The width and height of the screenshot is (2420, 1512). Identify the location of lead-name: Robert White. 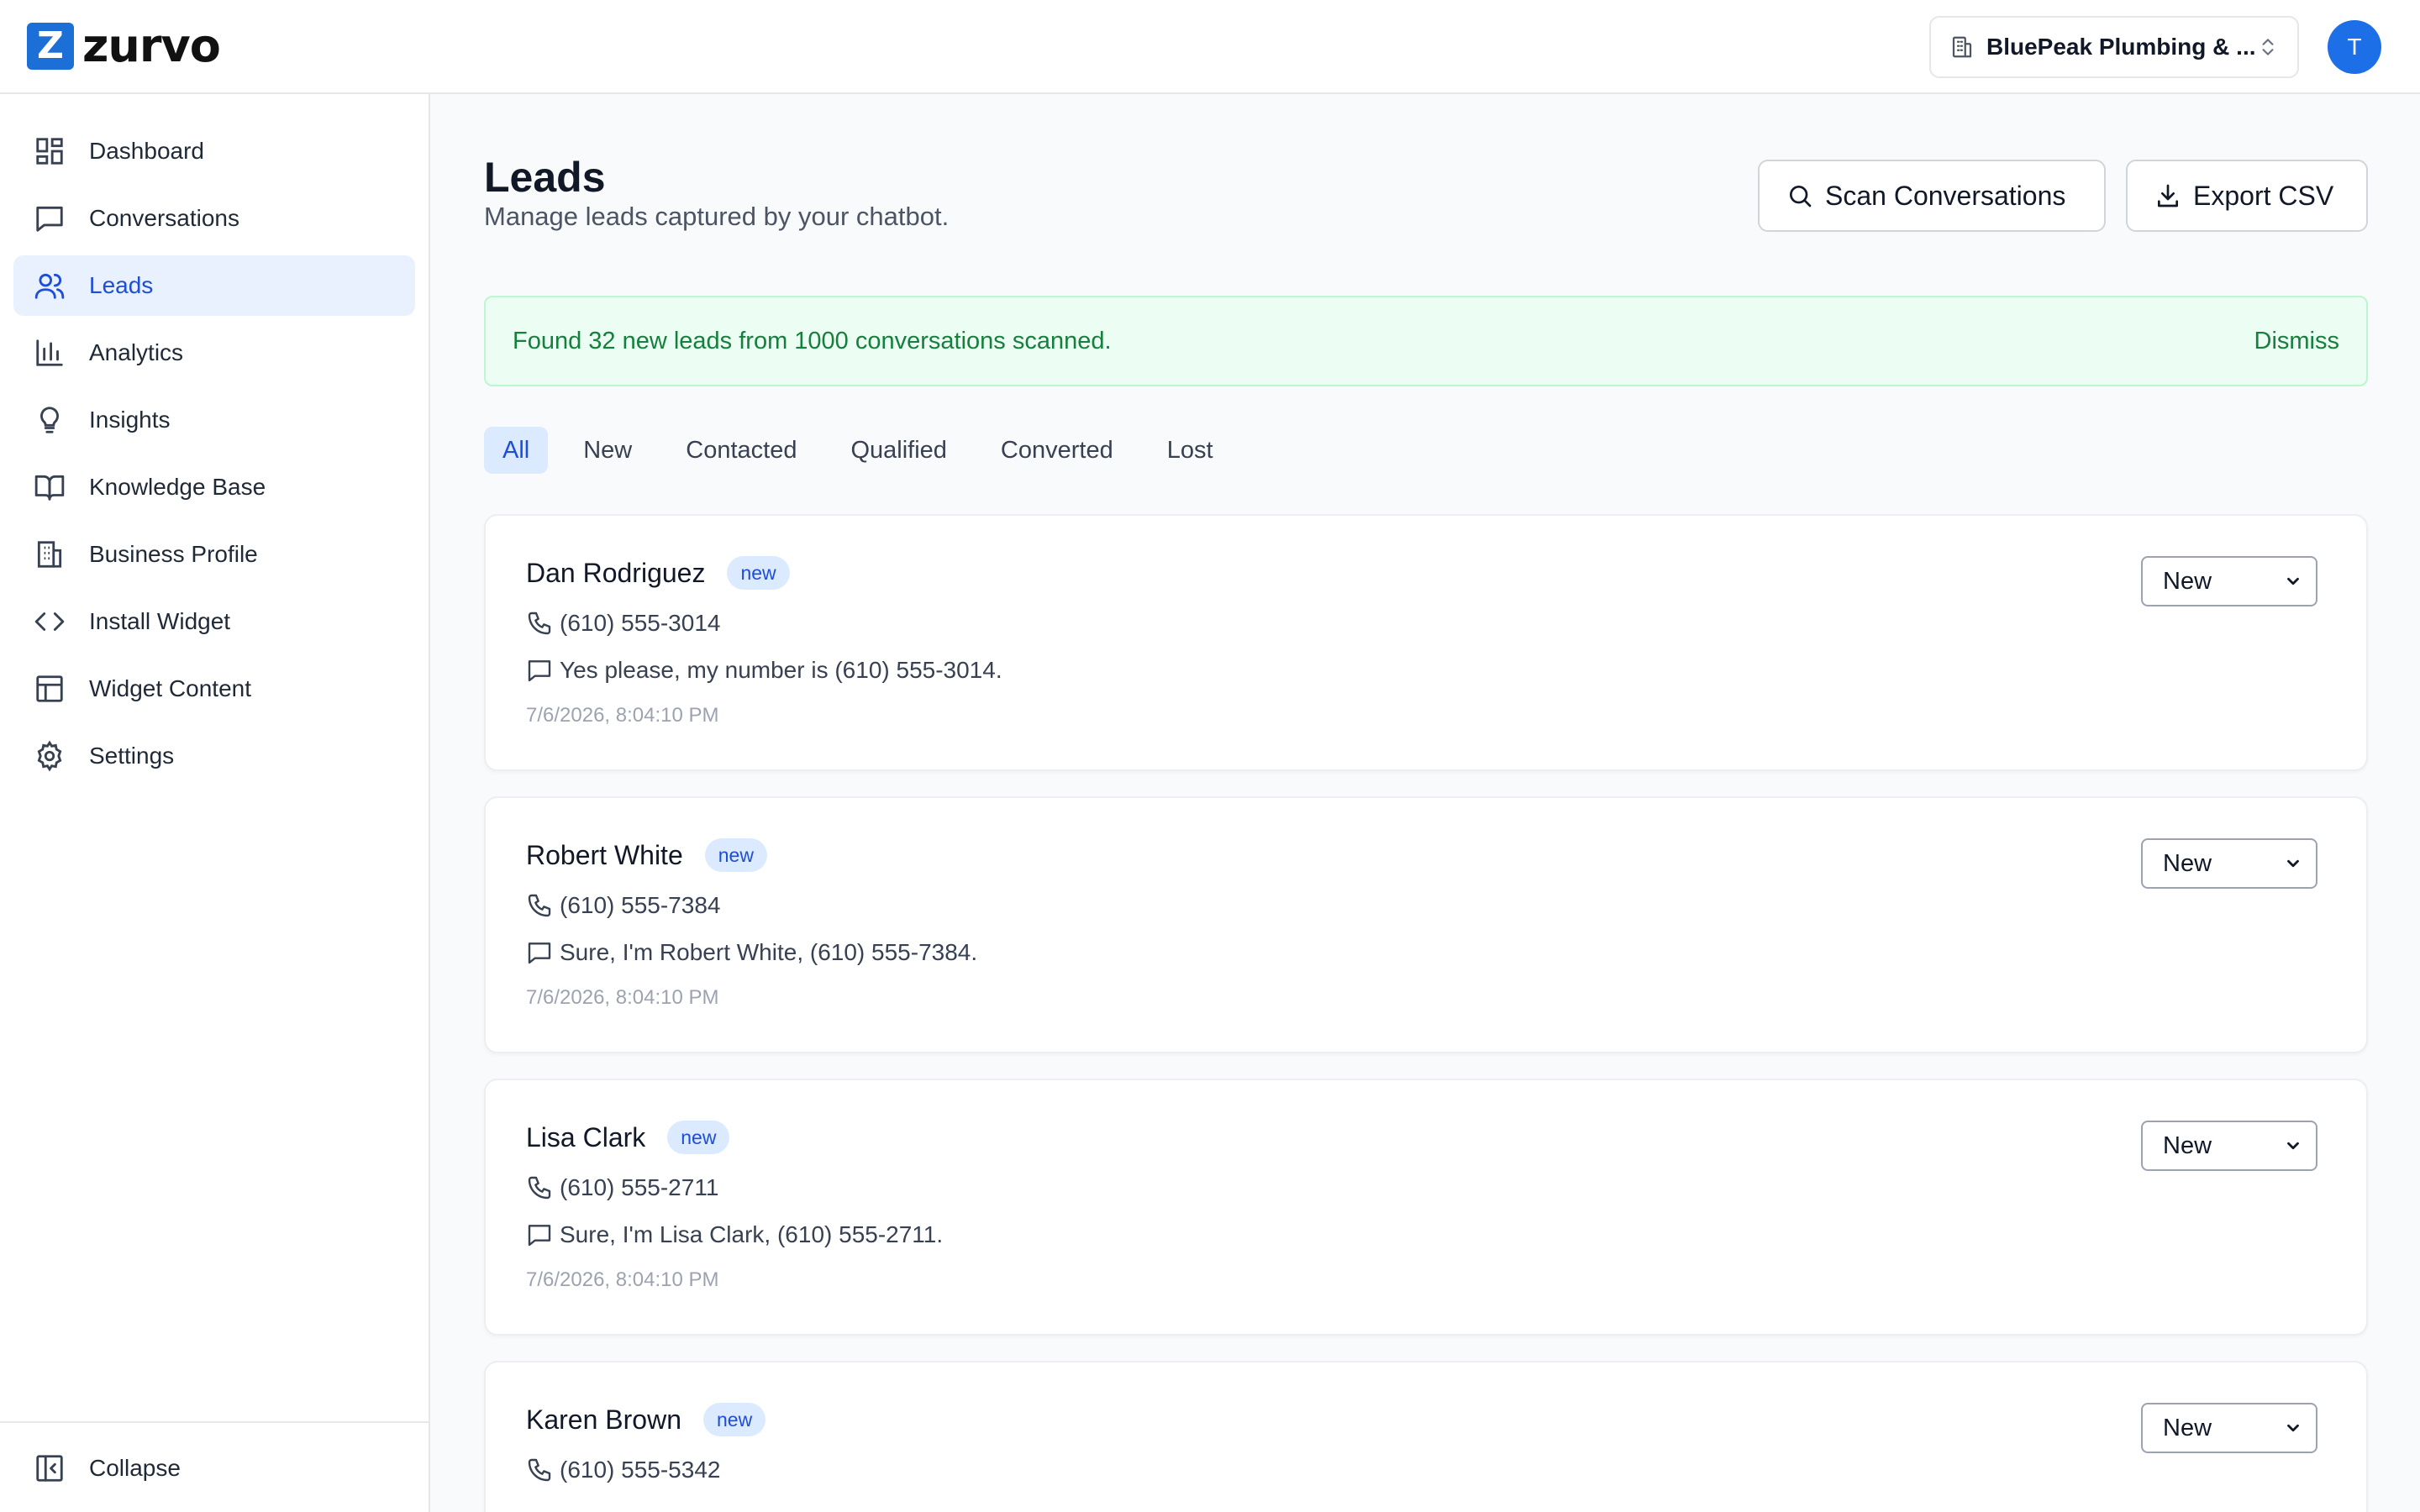
(604, 854).